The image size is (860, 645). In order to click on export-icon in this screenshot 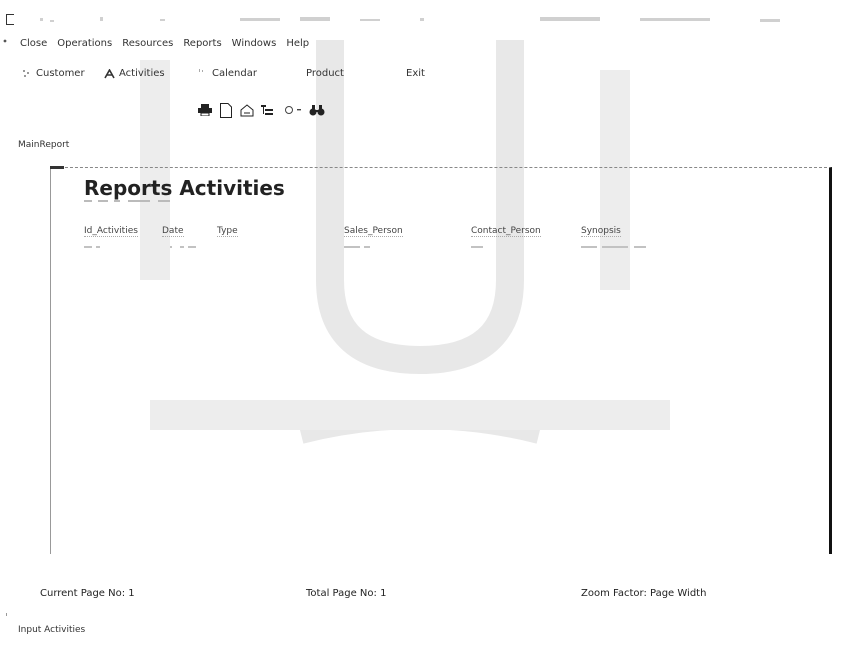, I will do `click(247, 109)`.